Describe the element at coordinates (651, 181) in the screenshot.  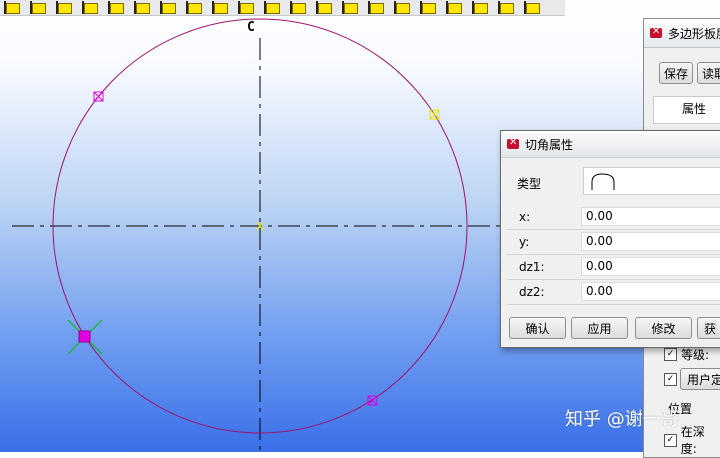
I see `type-selector` at that location.